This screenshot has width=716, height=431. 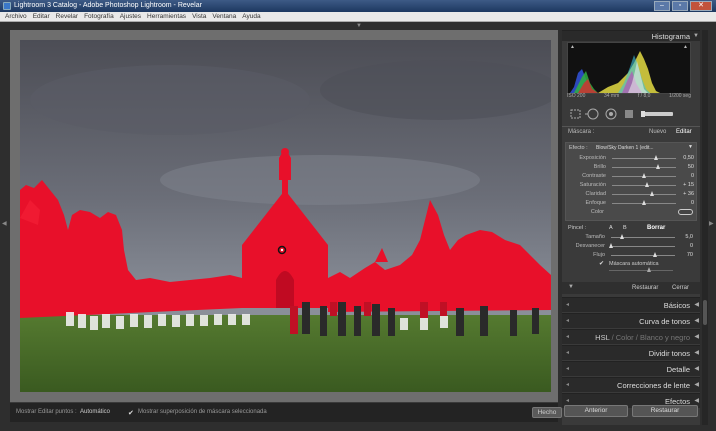 I want to click on previous-button: Anterior, so click(x=596, y=411).